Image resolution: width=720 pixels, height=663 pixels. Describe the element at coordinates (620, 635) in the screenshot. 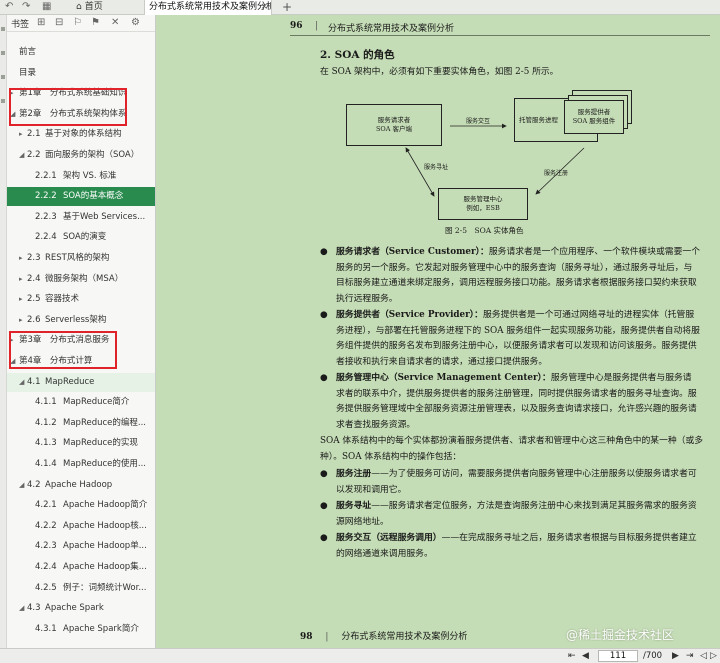

I see `watermark: @稀土掘金技术社区` at that location.